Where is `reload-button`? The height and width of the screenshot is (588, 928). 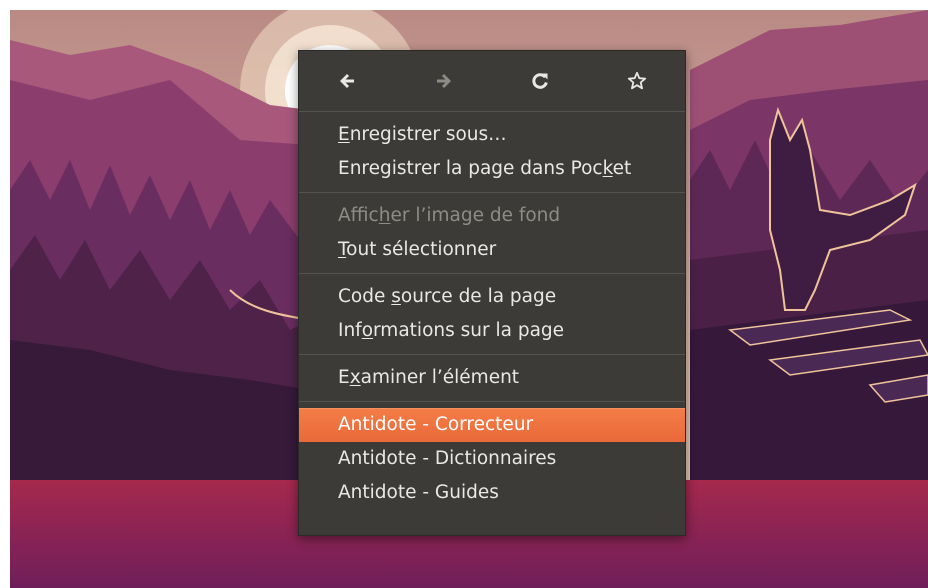
reload-button is located at coordinates (540, 81).